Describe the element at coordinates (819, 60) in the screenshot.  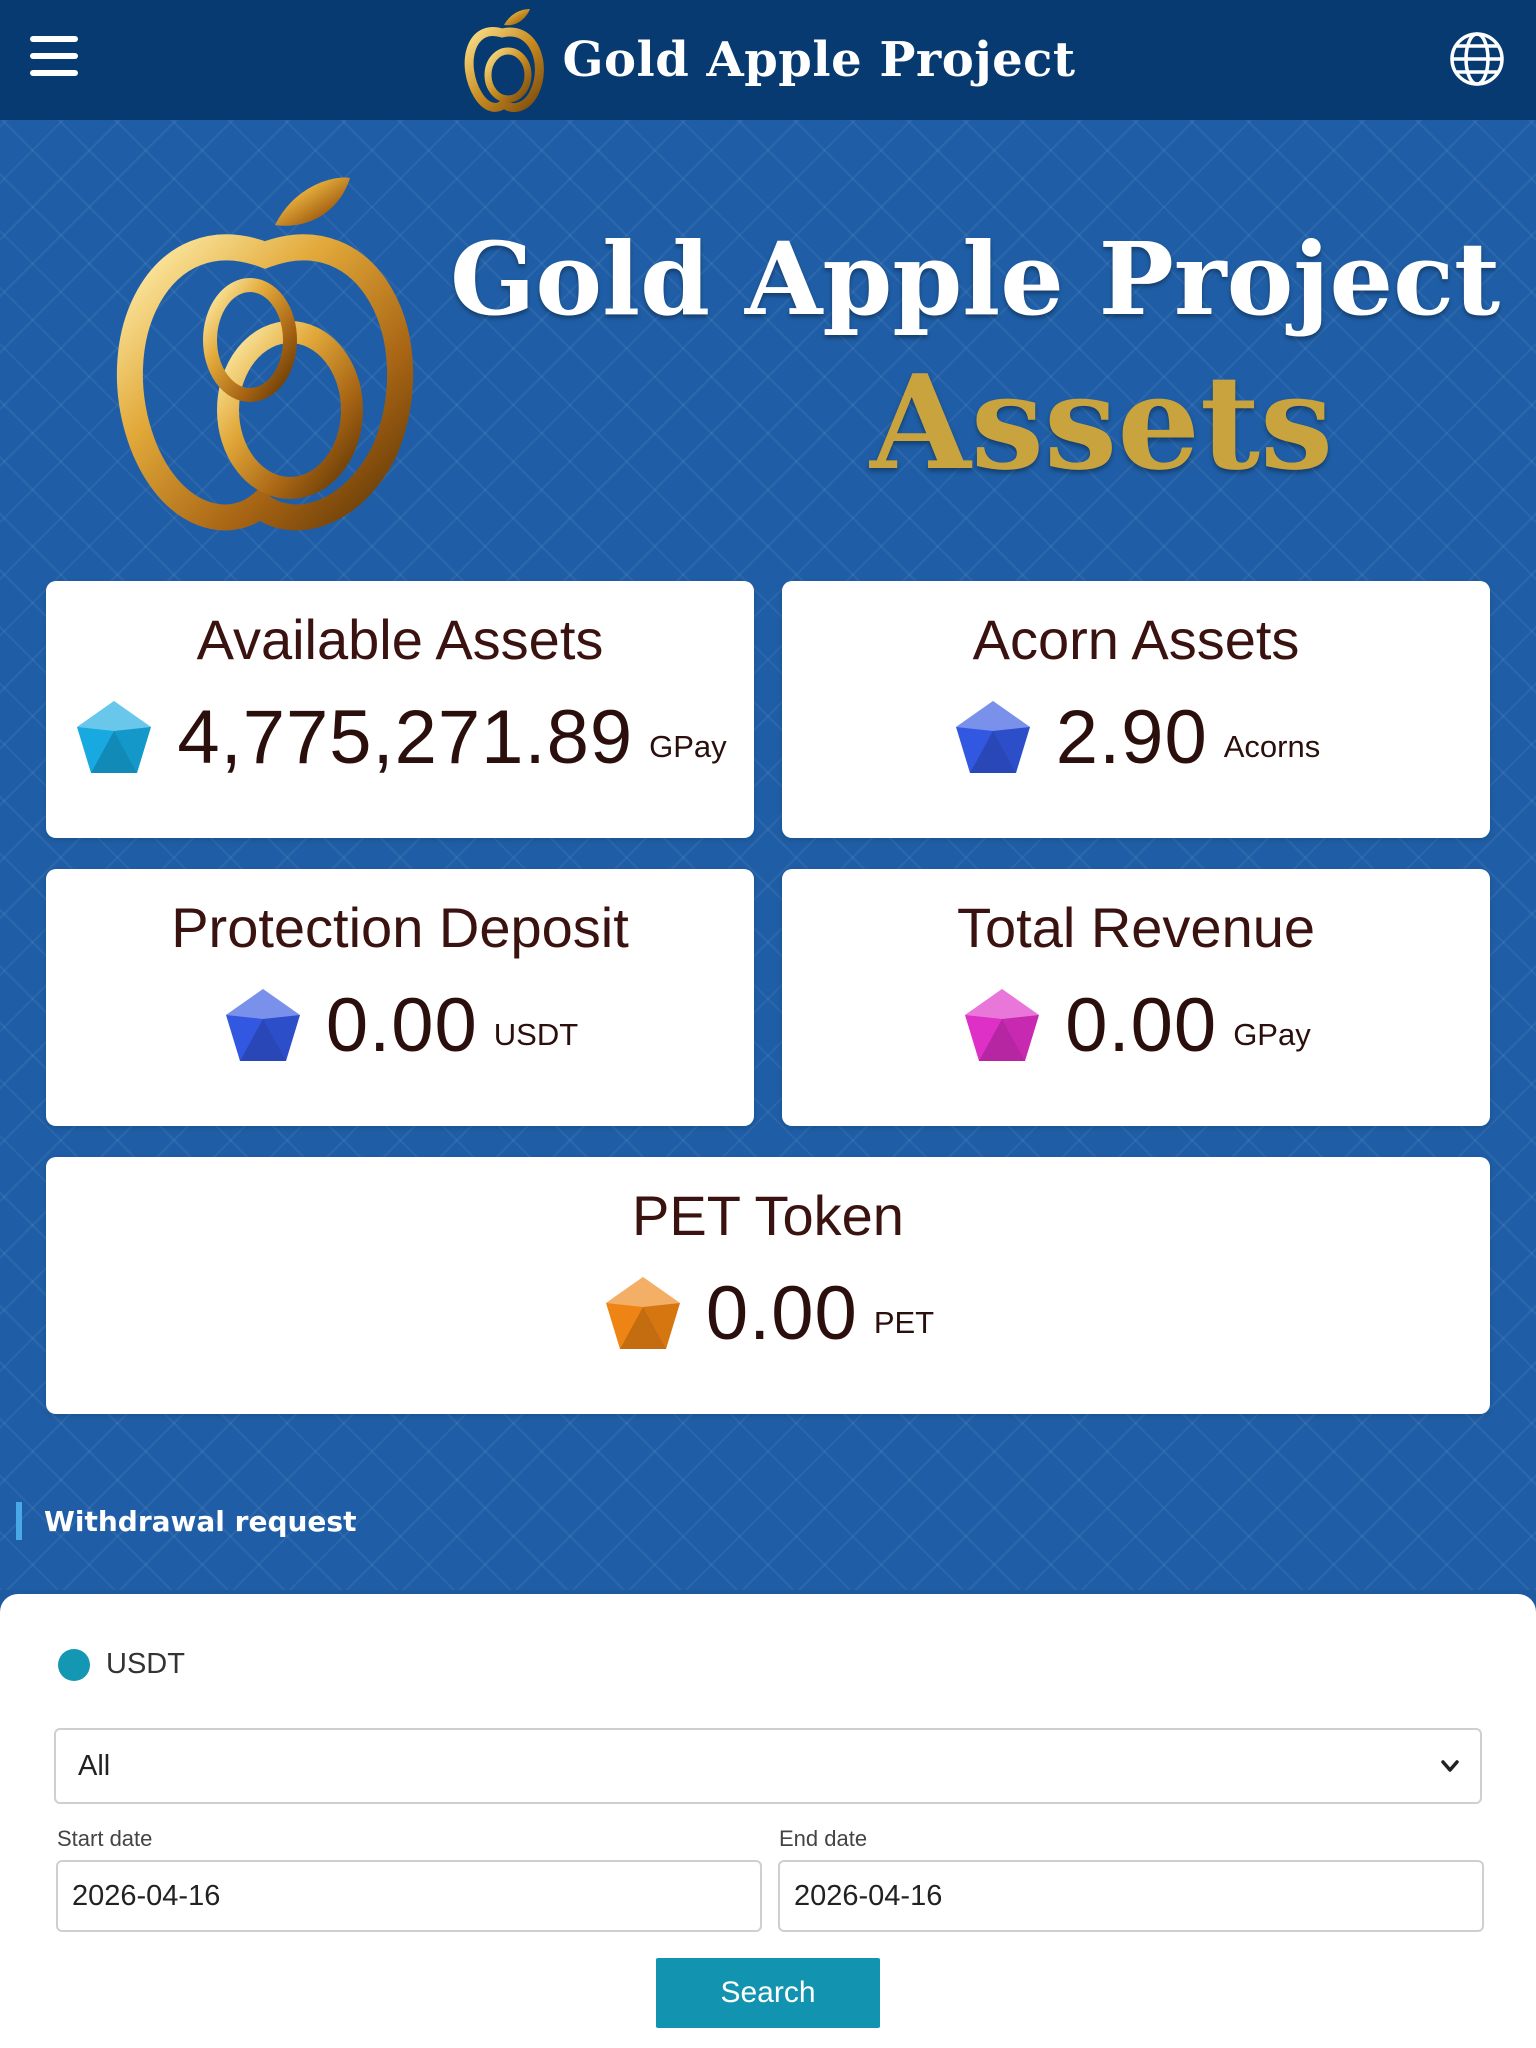
I see `header-title: Gold Apple Project` at that location.